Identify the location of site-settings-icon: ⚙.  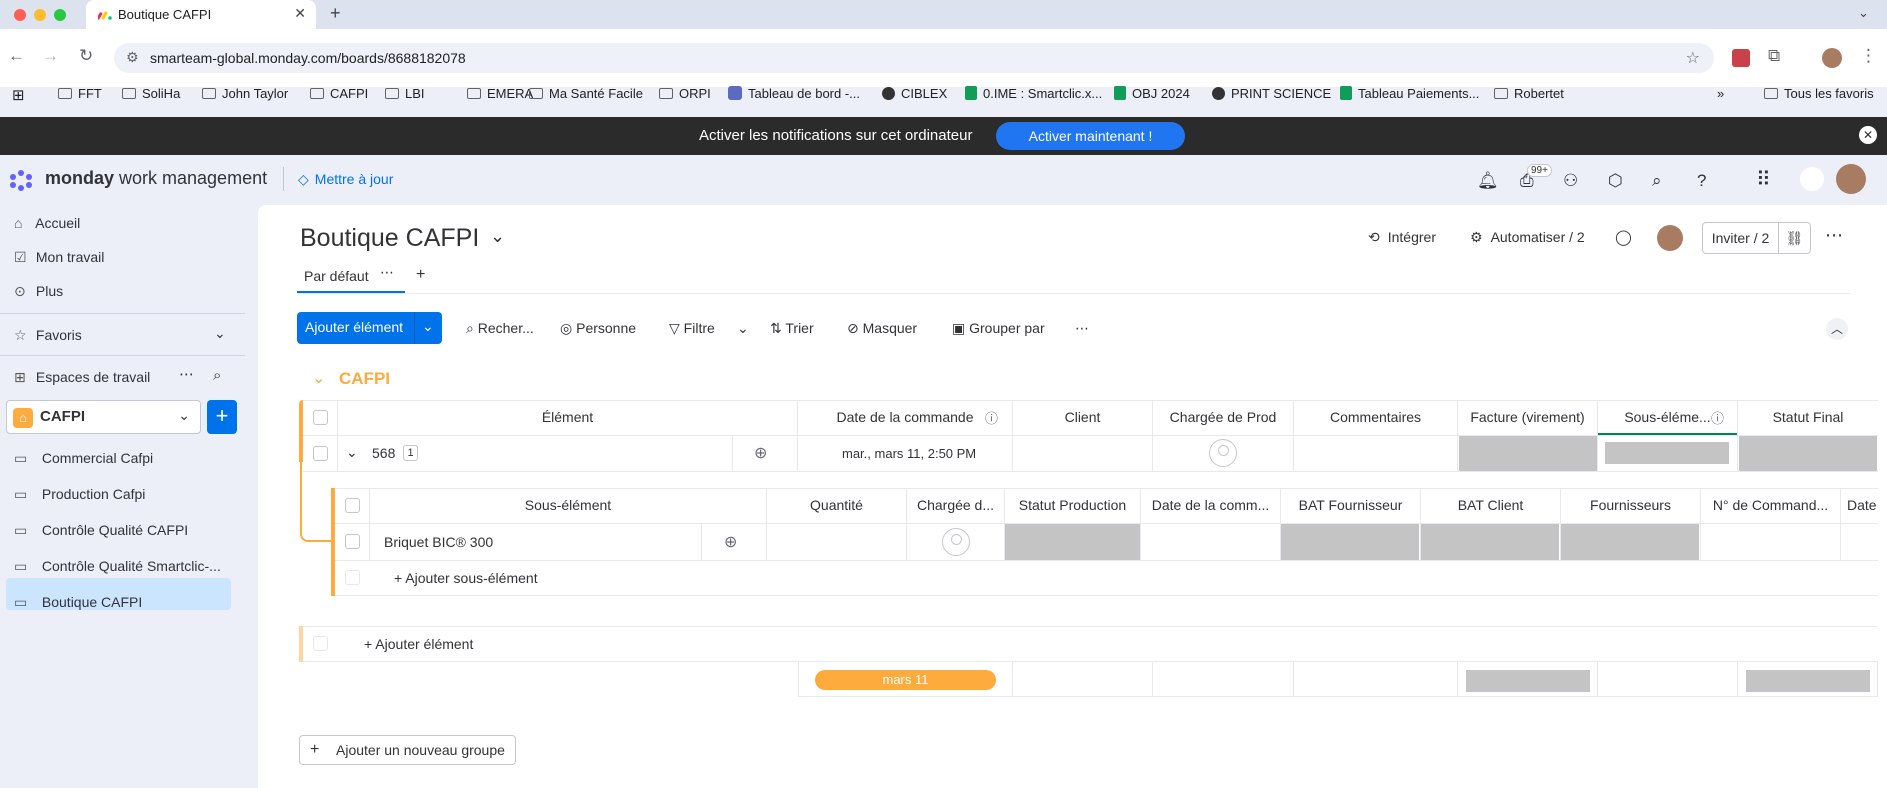
(132, 57).